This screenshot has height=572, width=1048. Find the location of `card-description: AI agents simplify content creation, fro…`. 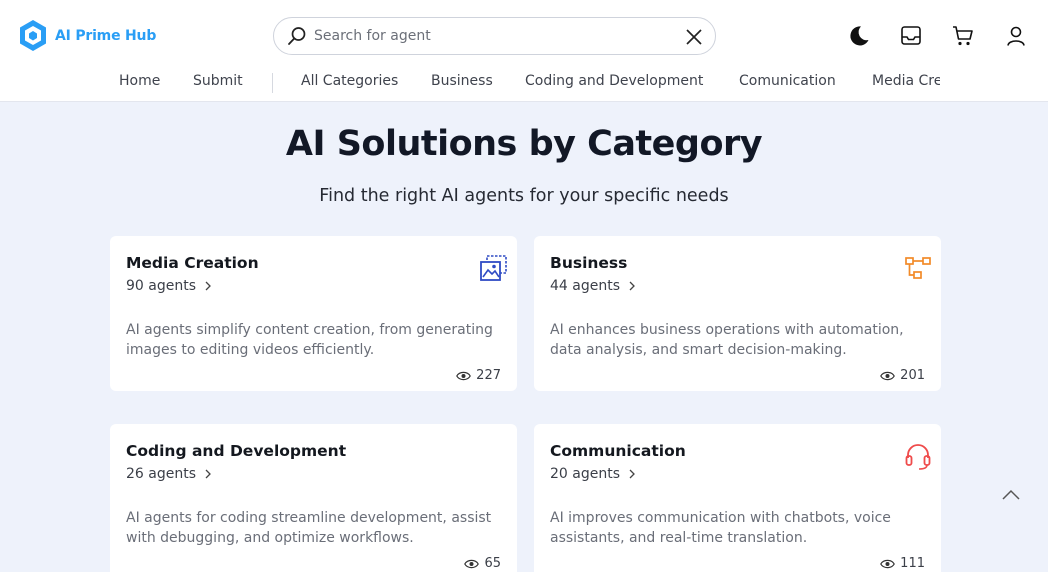

card-description: AI agents simplify content creation, fro… is located at coordinates (309, 340).